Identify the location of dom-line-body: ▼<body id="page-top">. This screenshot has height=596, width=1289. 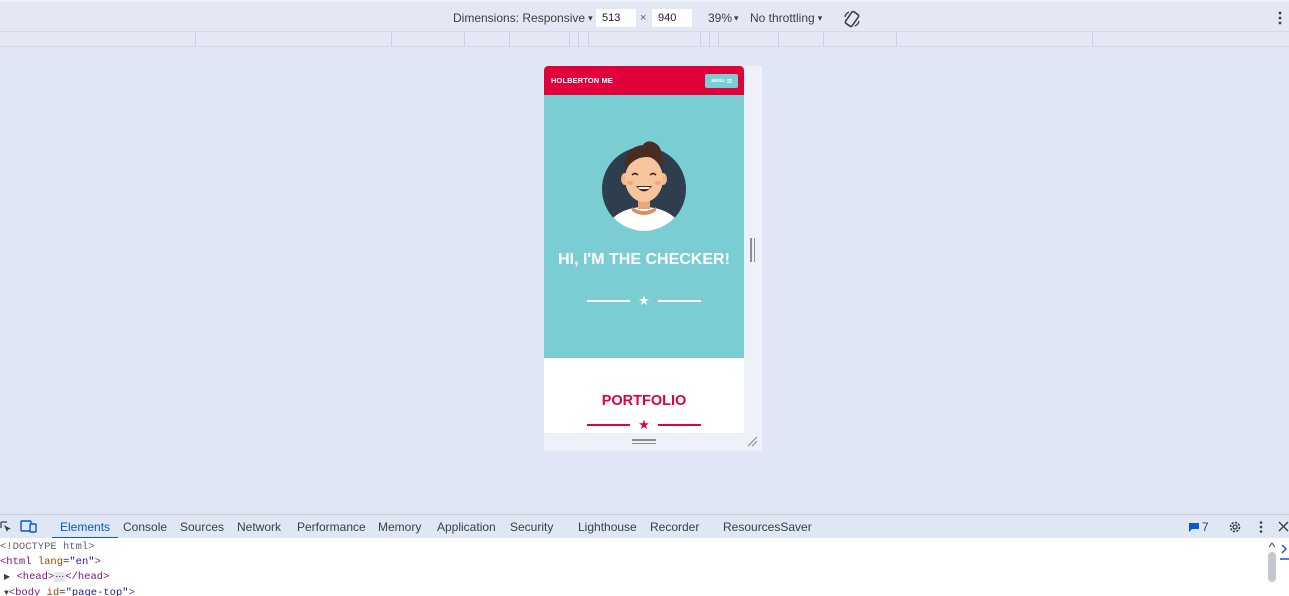
(644, 591).